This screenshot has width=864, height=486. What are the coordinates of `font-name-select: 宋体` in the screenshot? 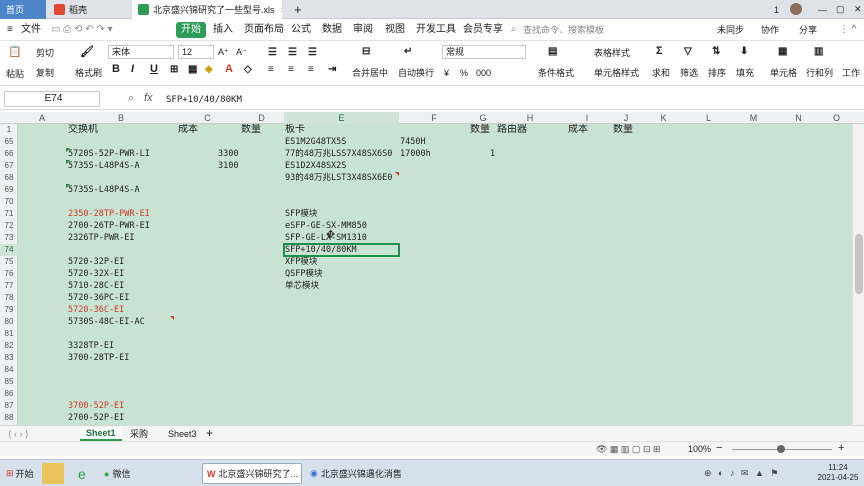 It's located at (141, 52).